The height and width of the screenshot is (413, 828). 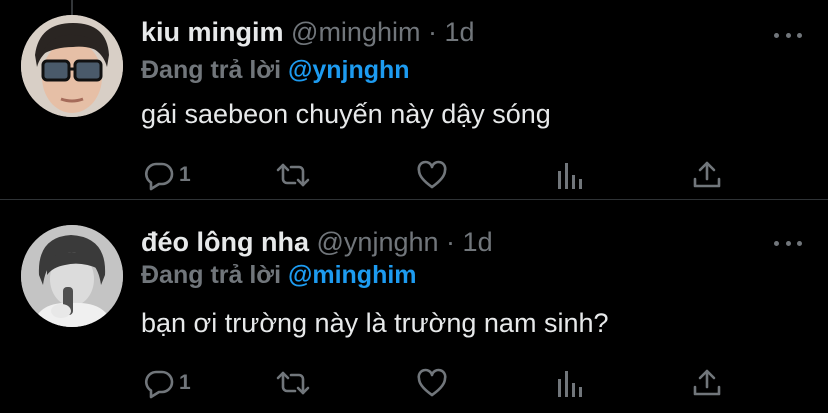 What do you see at coordinates (225, 242) in the screenshot?
I see `display-name: đéo lông nha` at bounding box center [225, 242].